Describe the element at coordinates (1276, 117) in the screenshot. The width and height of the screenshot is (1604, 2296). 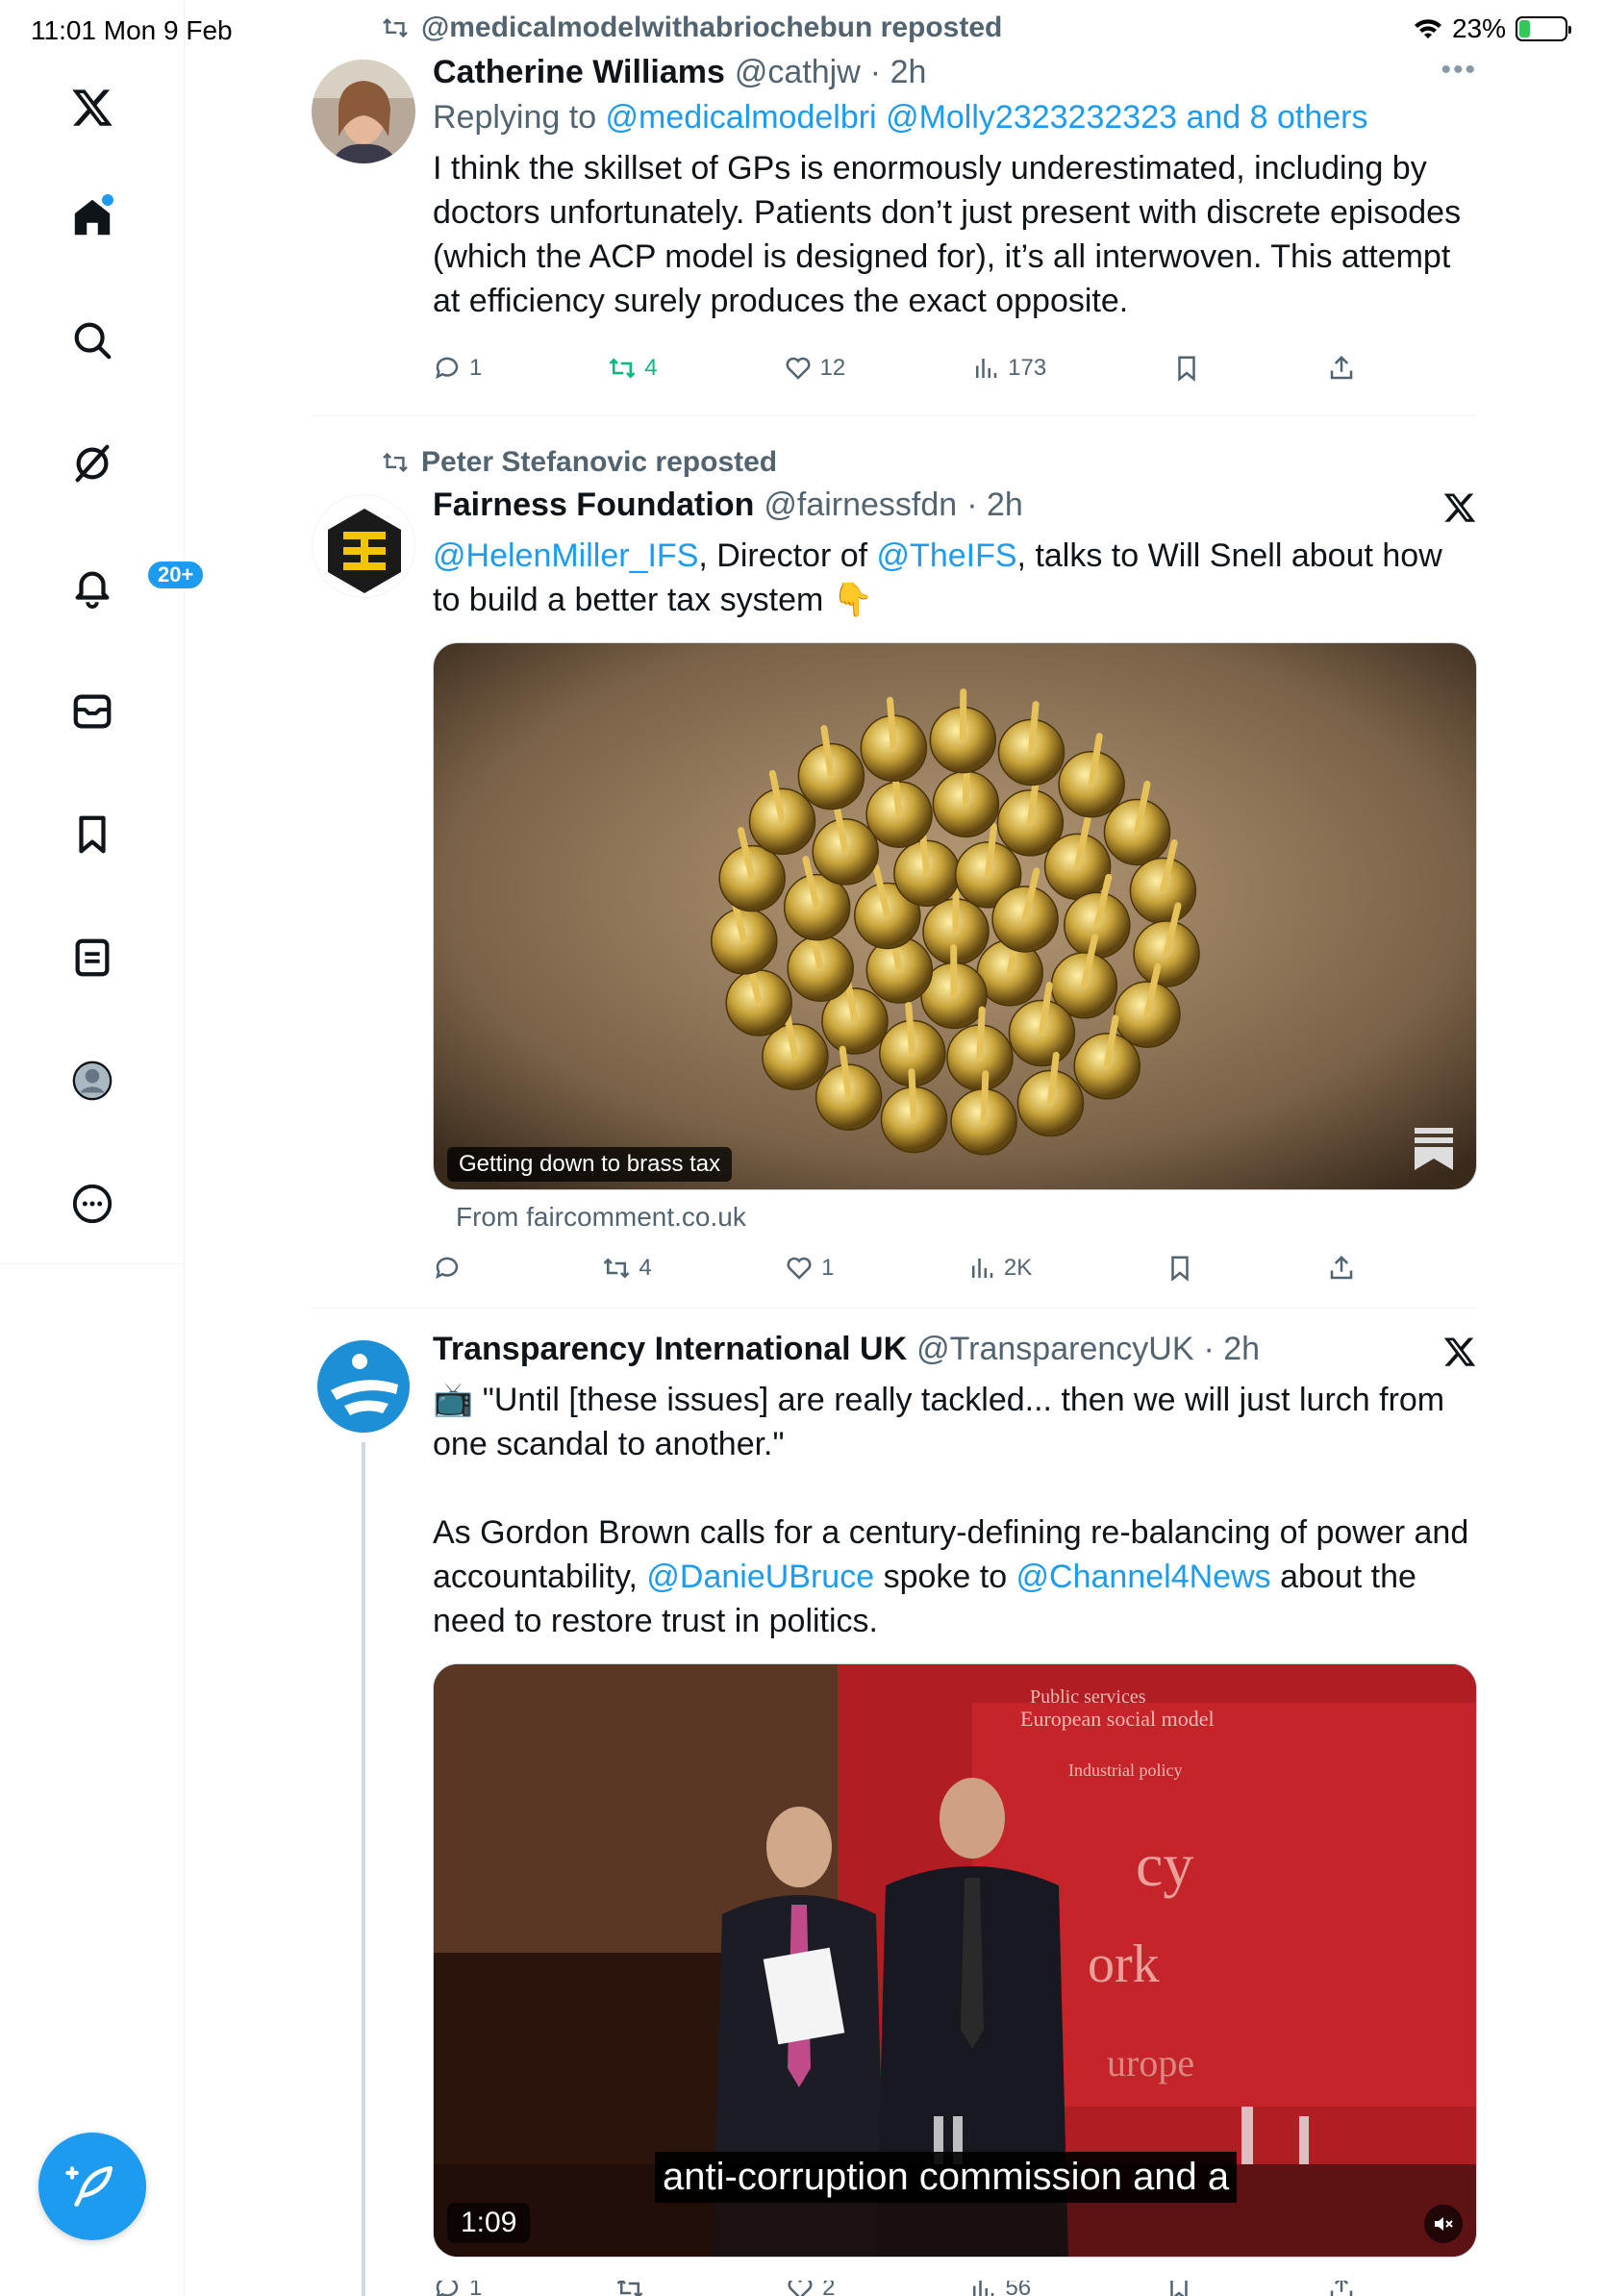
I see `reply-others: and 8 others` at that location.